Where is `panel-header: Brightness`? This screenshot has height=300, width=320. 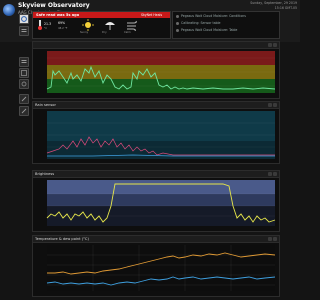 panel-header: Brightness is located at coordinates (156, 174).